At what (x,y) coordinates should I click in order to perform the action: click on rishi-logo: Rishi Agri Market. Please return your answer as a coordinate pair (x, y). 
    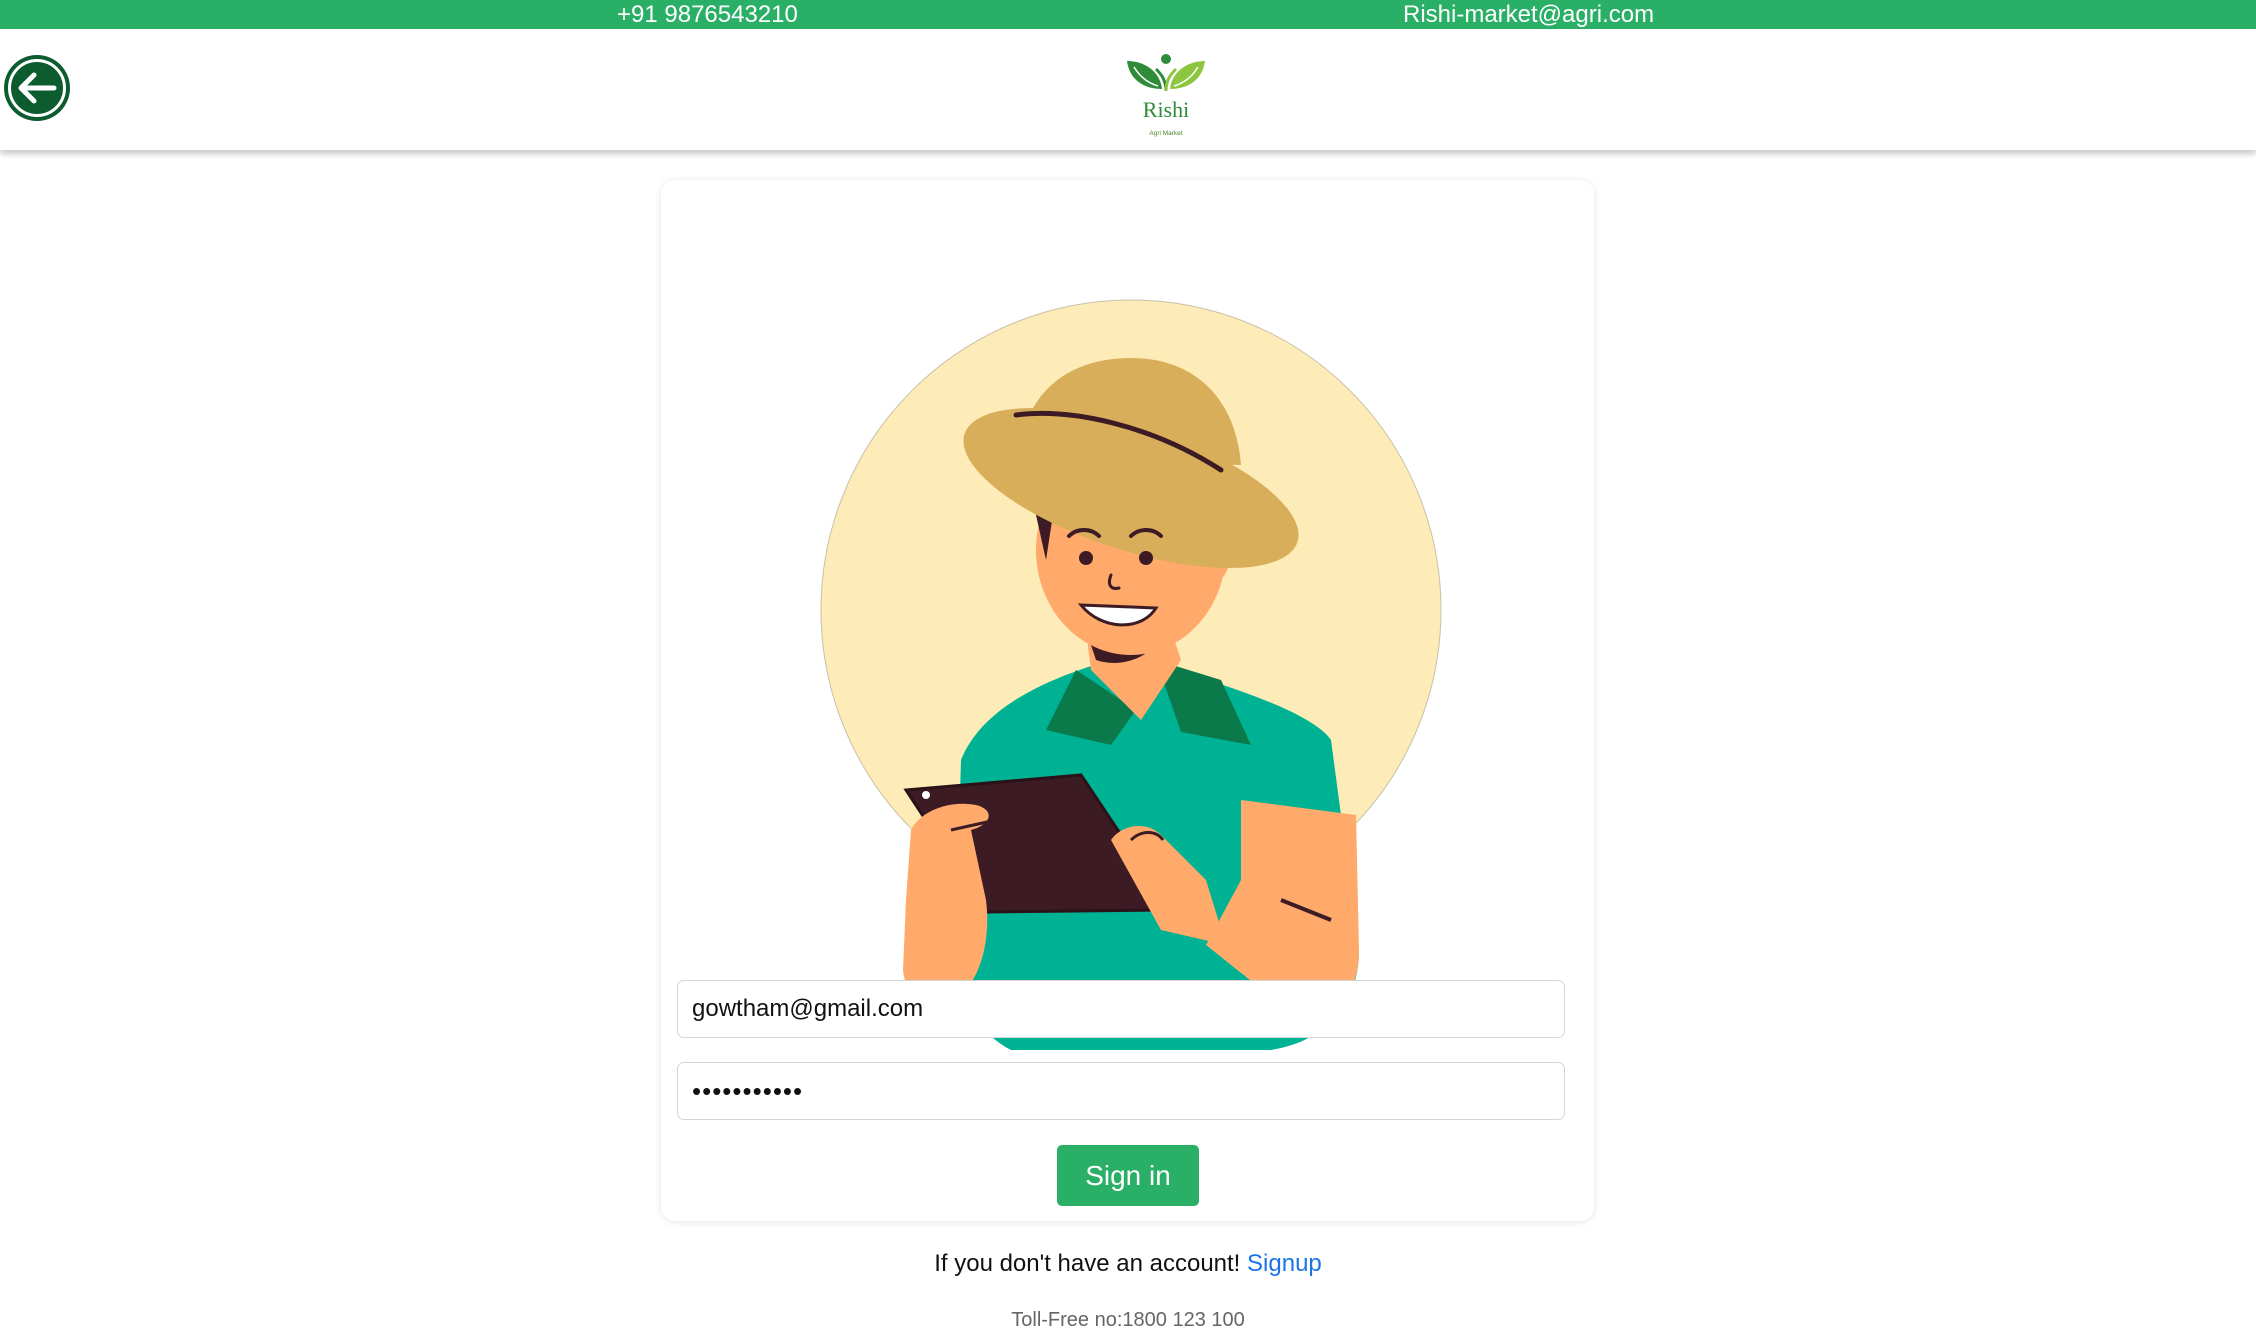
    Looking at the image, I should click on (1166, 91).